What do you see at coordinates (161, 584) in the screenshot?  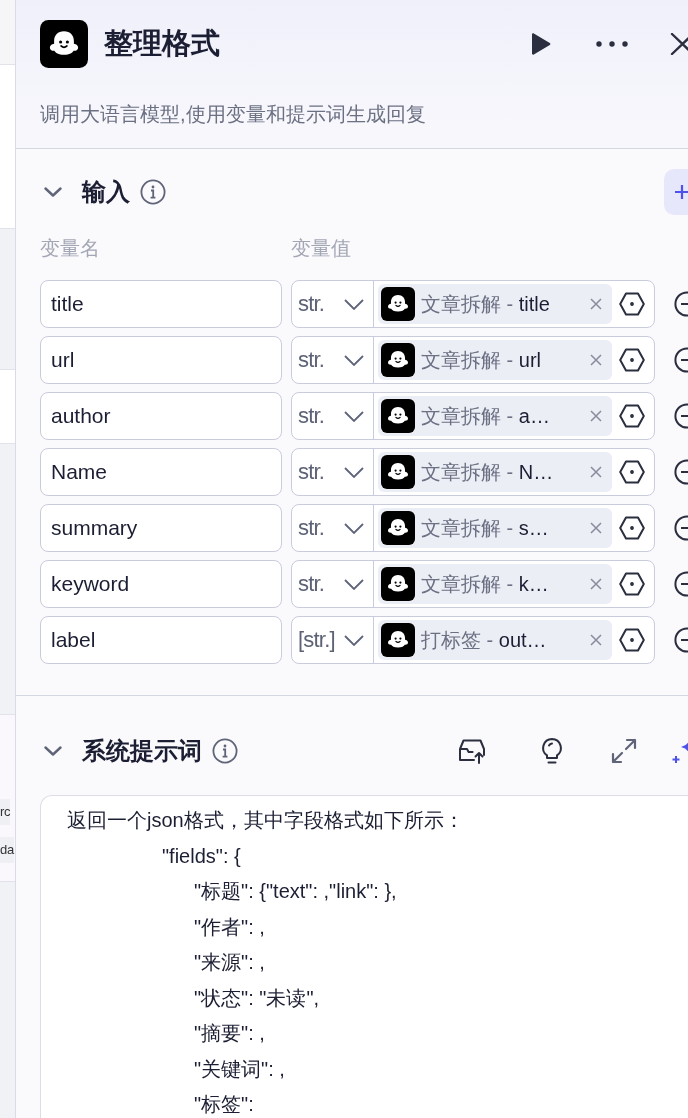 I see `variable-name-field: keyword` at bounding box center [161, 584].